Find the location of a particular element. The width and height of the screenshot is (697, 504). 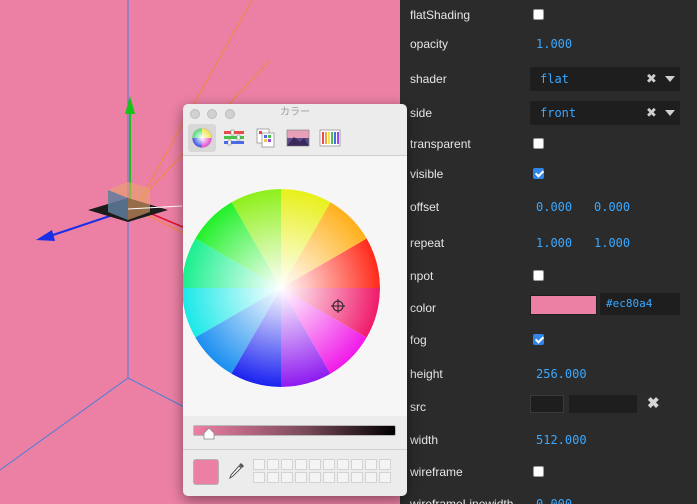

prop-row-shader: shader flat ✖ is located at coordinates (548, 79).